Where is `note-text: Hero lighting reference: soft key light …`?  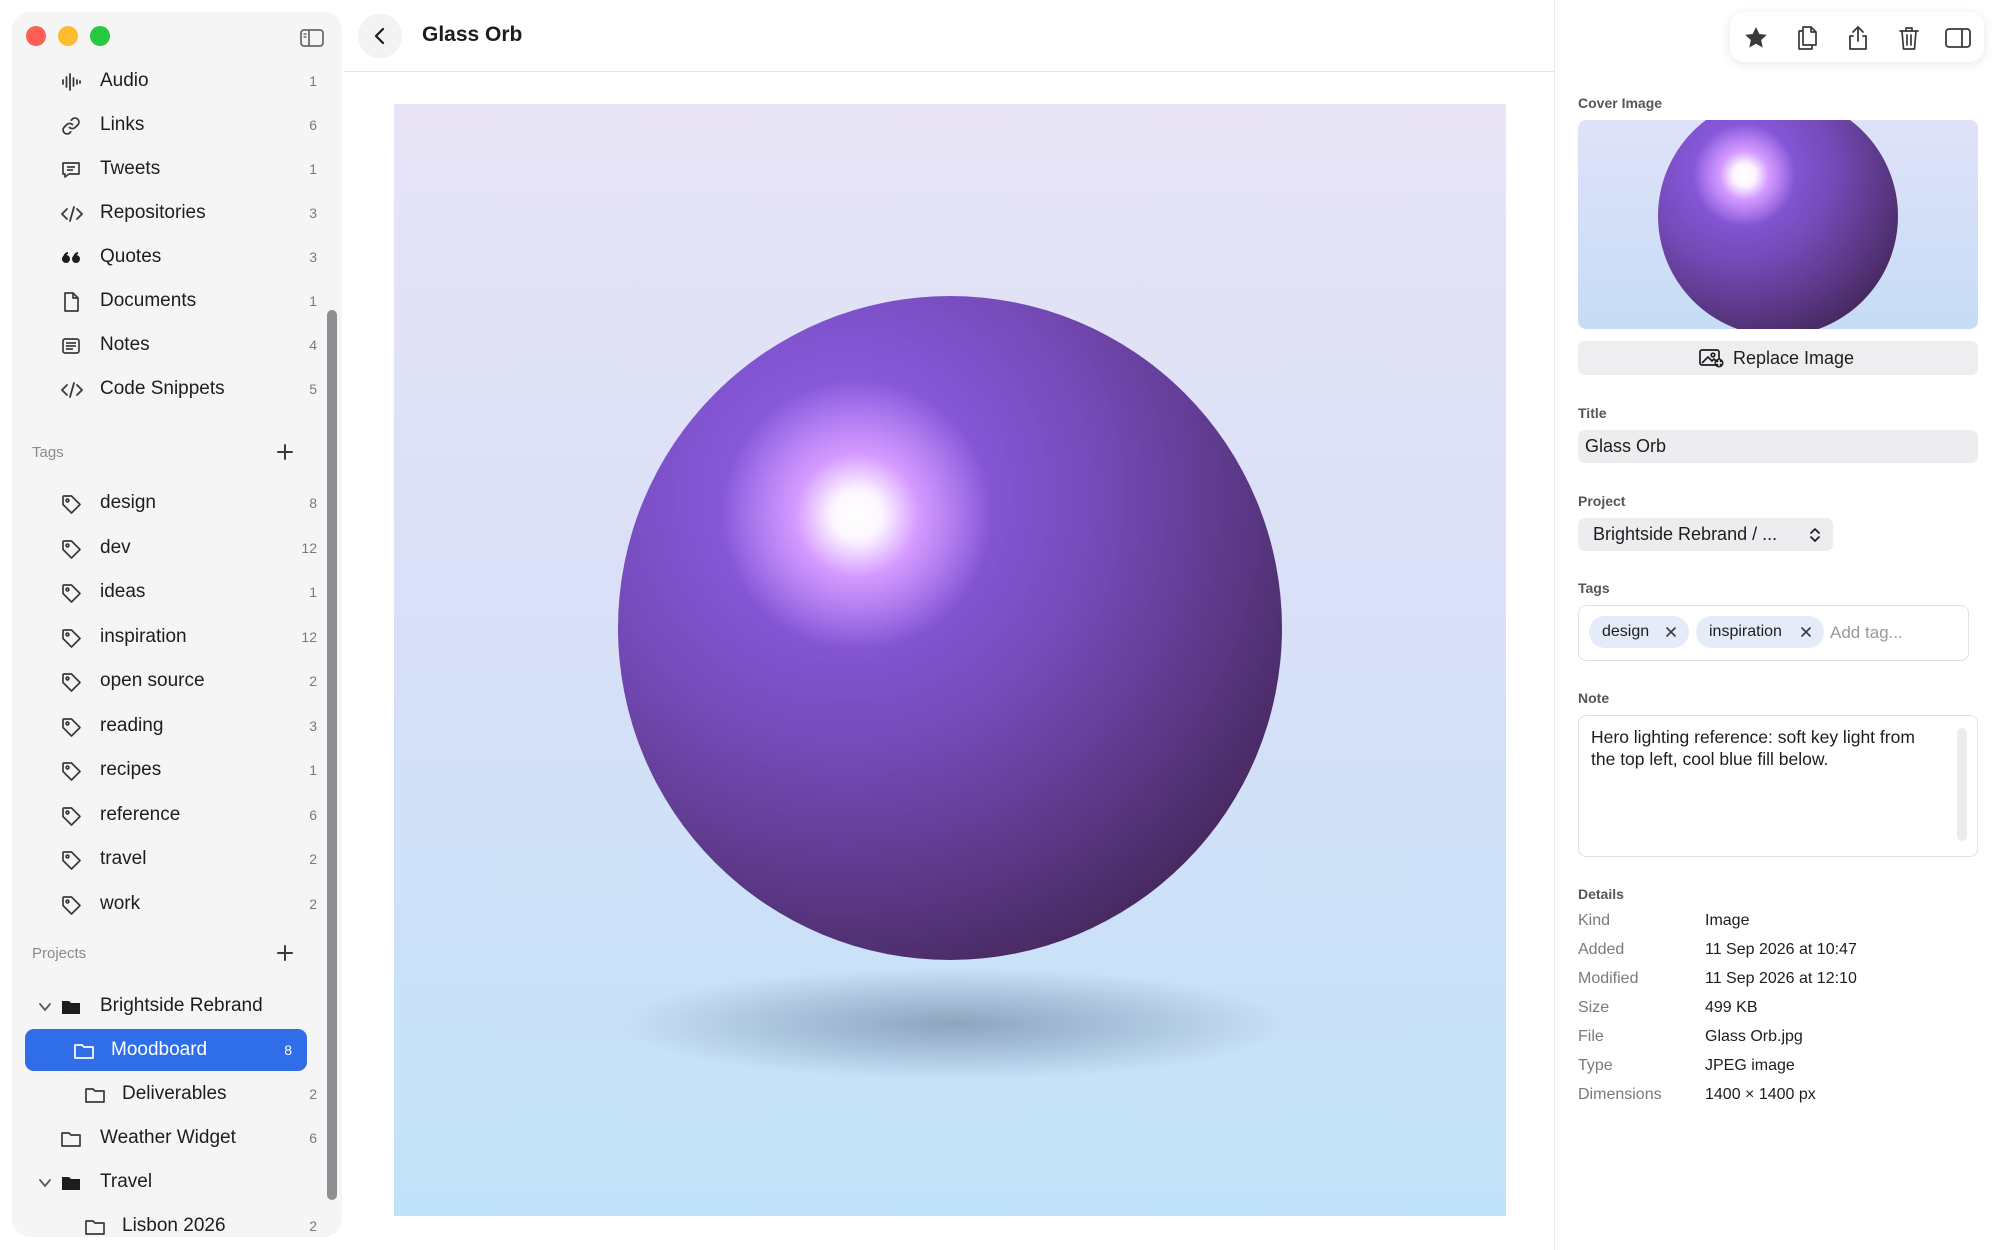 note-text: Hero lighting reference: soft key light … is located at coordinates (1766, 748).